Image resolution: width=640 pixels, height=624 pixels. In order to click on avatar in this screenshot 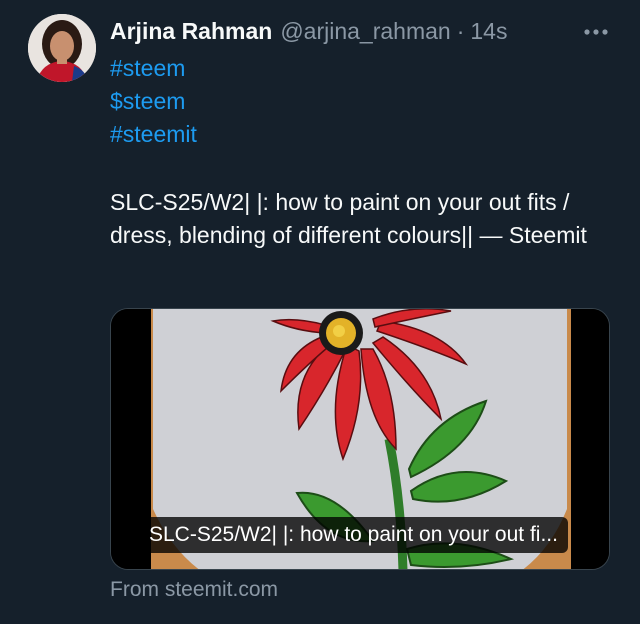, I will do `click(62, 48)`.